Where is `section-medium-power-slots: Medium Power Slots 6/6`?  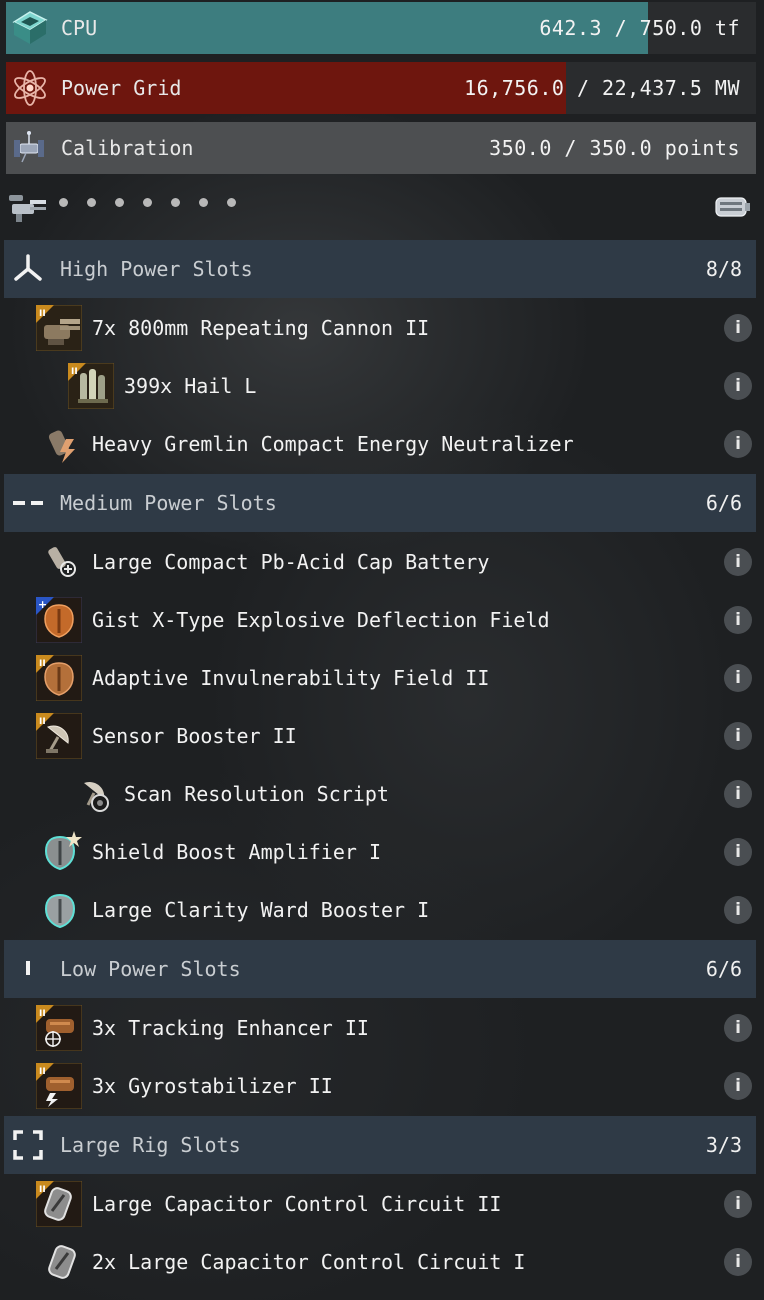
section-medium-power-slots: Medium Power Slots 6/6 is located at coordinates (380, 503).